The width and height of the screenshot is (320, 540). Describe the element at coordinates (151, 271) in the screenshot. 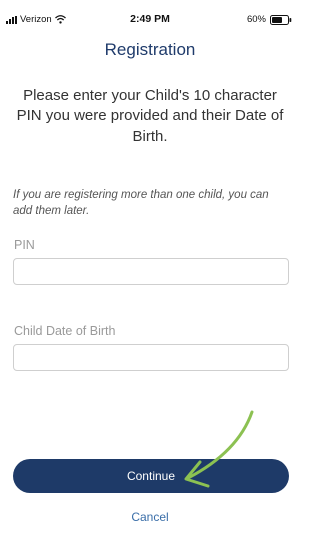

I see `pin-input` at that location.